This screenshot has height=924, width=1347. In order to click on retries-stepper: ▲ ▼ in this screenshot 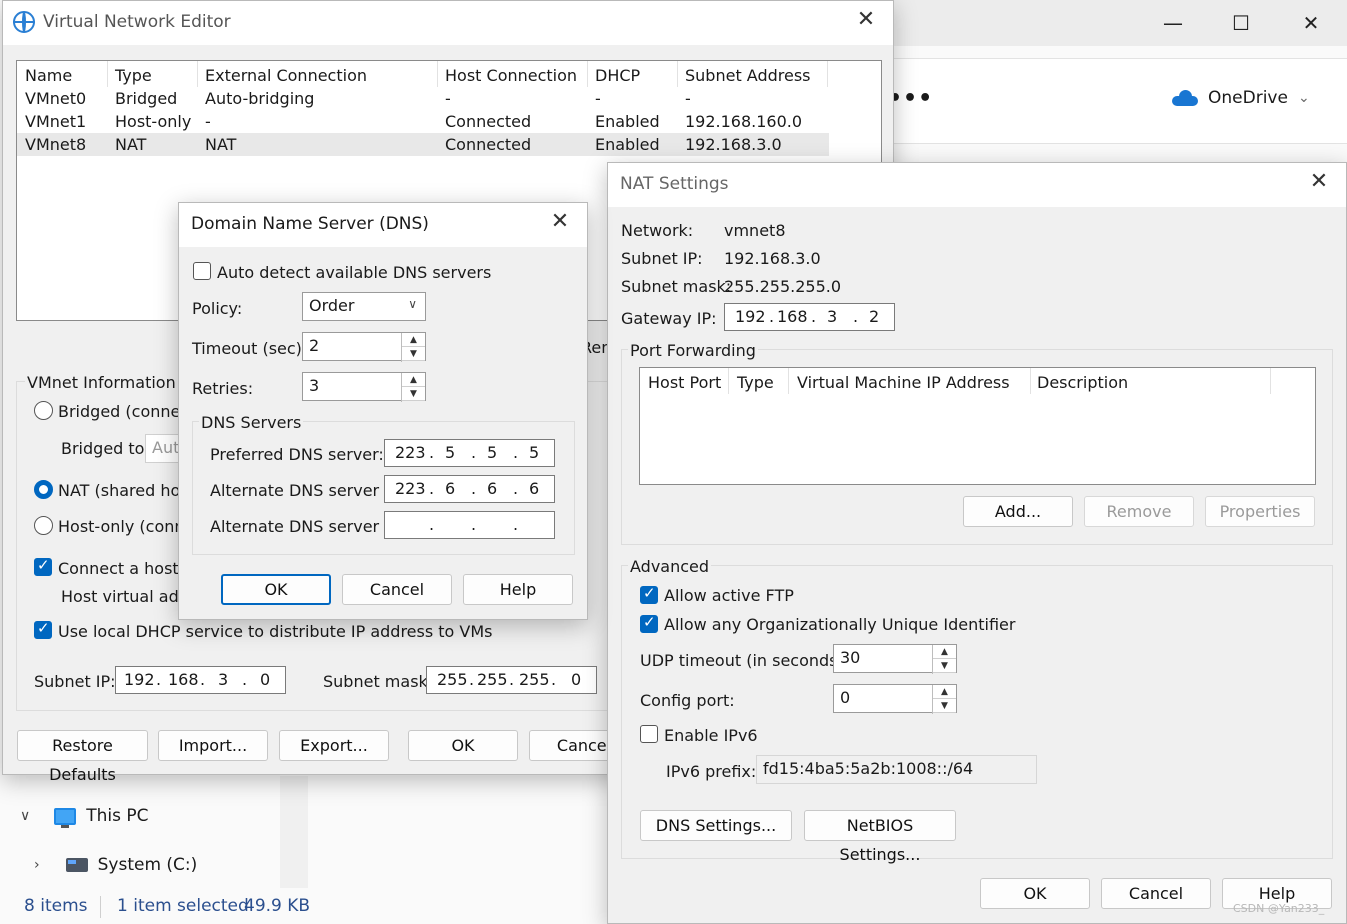, I will do `click(413, 387)`.